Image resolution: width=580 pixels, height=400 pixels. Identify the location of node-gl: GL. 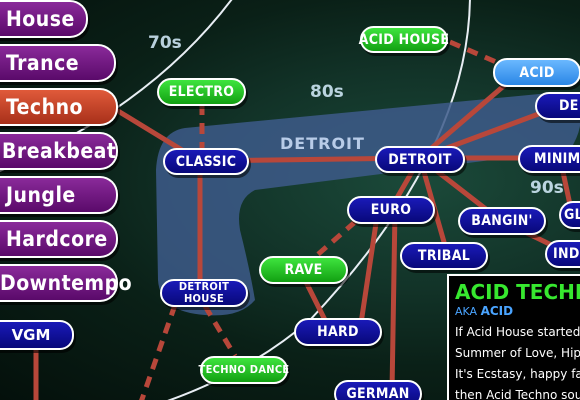
(569, 215).